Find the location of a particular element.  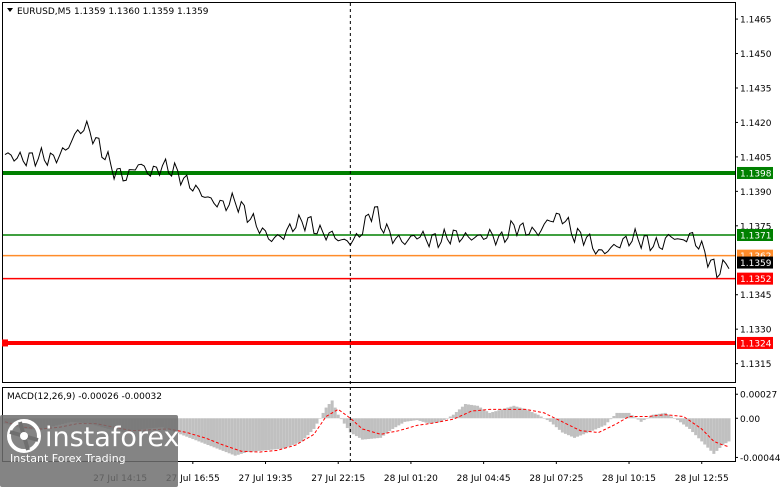

price-tick-label: 1.1390 is located at coordinates (756, 193).